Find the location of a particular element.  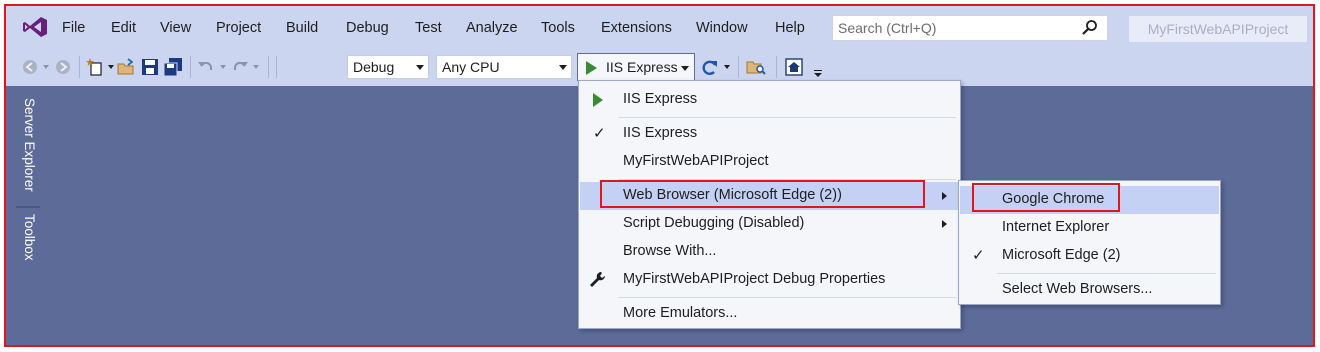

server-explorer-tab: Server Explorer is located at coordinates (28, 145).